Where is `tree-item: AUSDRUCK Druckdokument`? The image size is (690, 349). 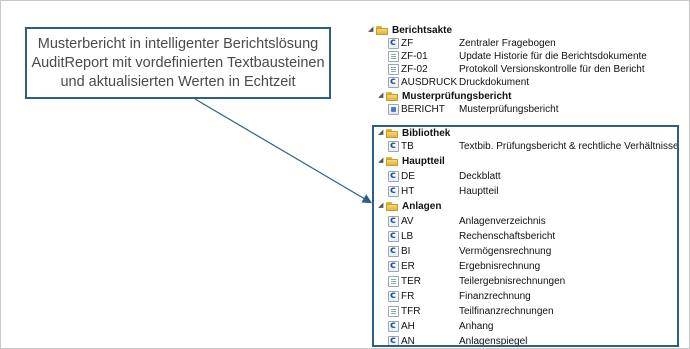 tree-item: AUSDRUCK Druckdokument is located at coordinates (458, 82).